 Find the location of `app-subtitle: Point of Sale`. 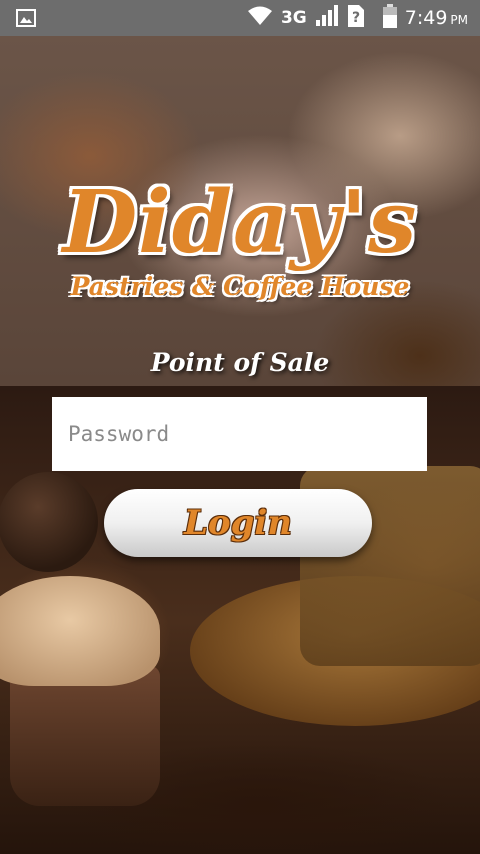

app-subtitle: Point of Sale is located at coordinates (240, 362).